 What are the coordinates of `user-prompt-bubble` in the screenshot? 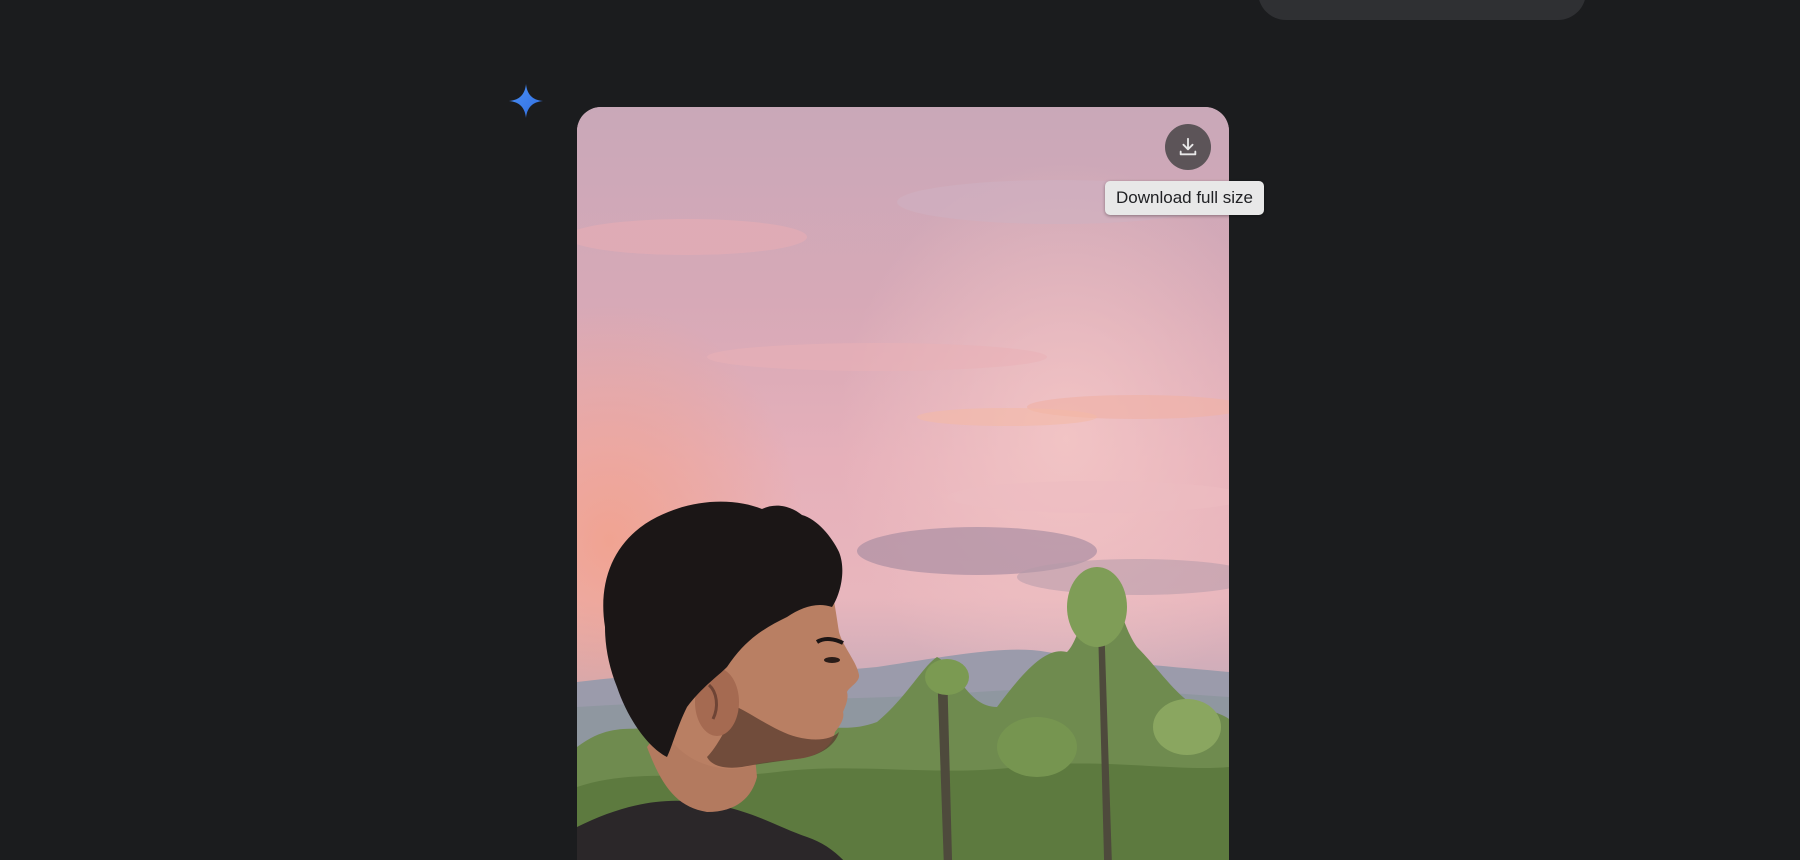 It's located at (1422, 10).